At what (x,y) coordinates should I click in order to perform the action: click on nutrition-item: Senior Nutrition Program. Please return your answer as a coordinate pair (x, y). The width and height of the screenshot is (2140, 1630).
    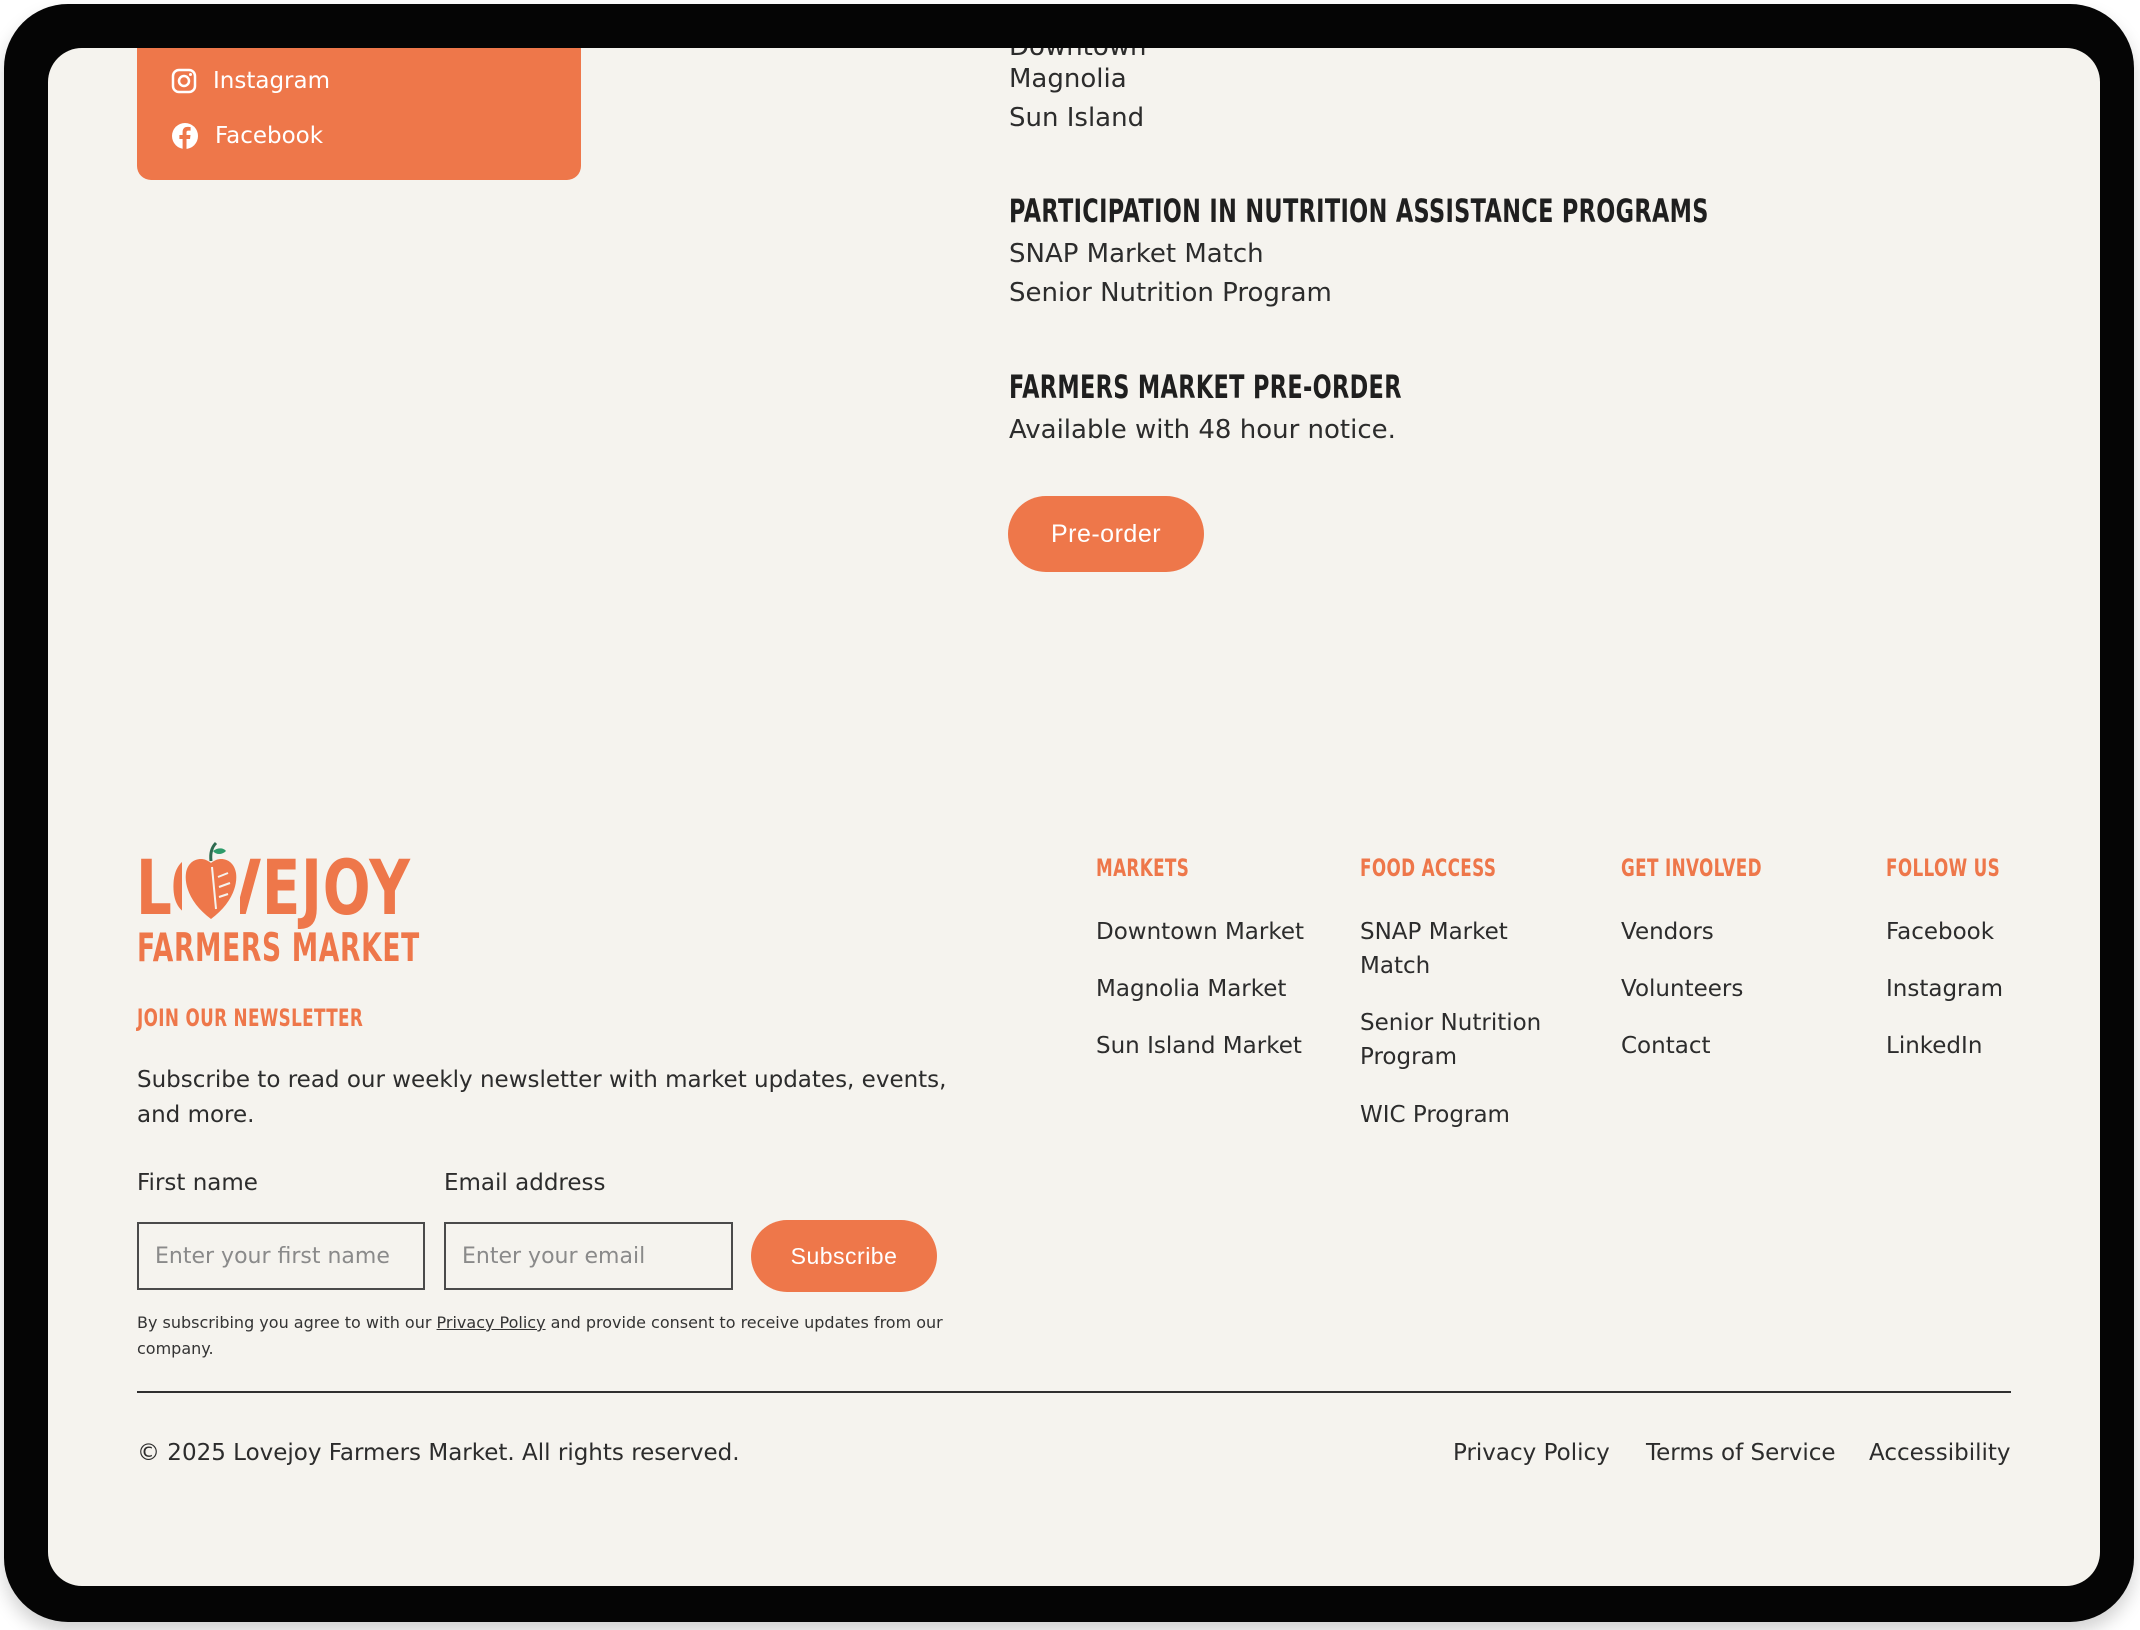
    Looking at the image, I should click on (1170, 293).